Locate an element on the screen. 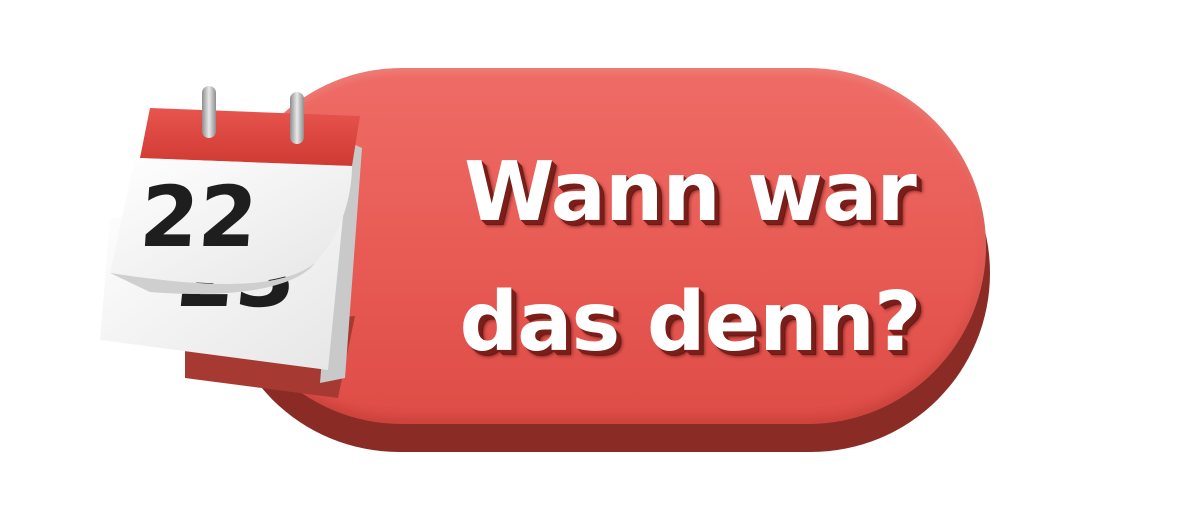  calendar-header is located at coordinates (250, 137).